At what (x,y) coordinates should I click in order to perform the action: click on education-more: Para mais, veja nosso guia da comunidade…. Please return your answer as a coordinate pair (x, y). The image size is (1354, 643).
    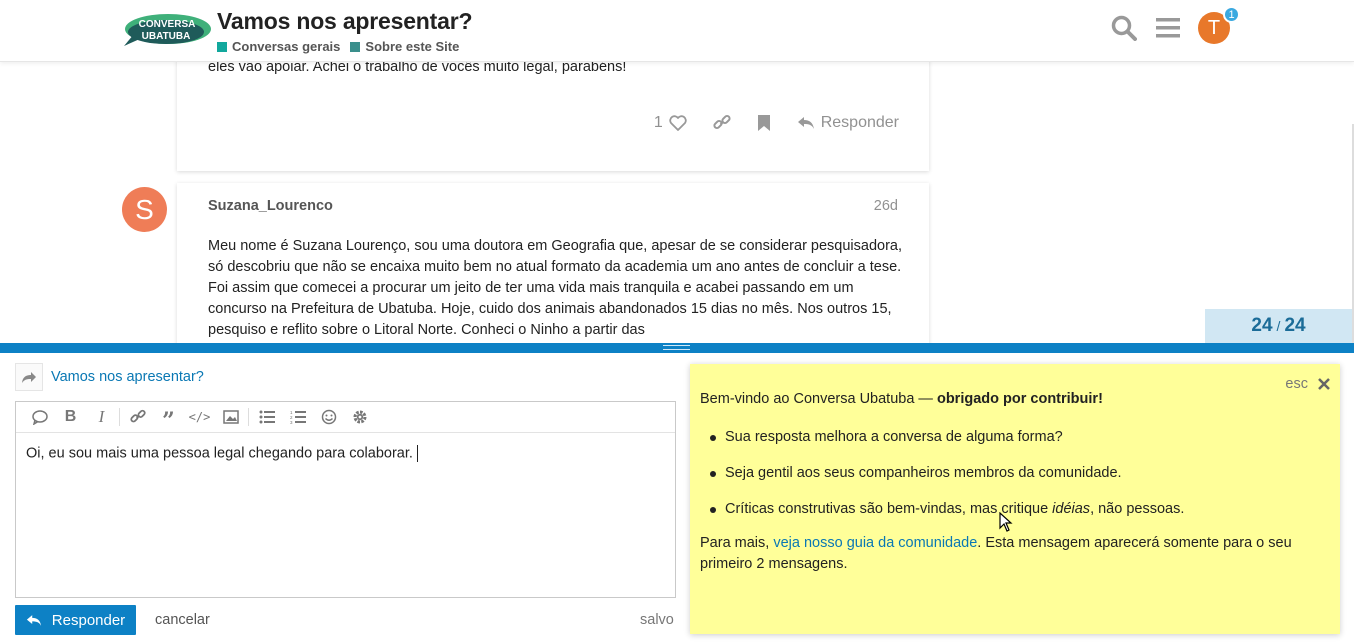
    Looking at the image, I should click on (996, 553).